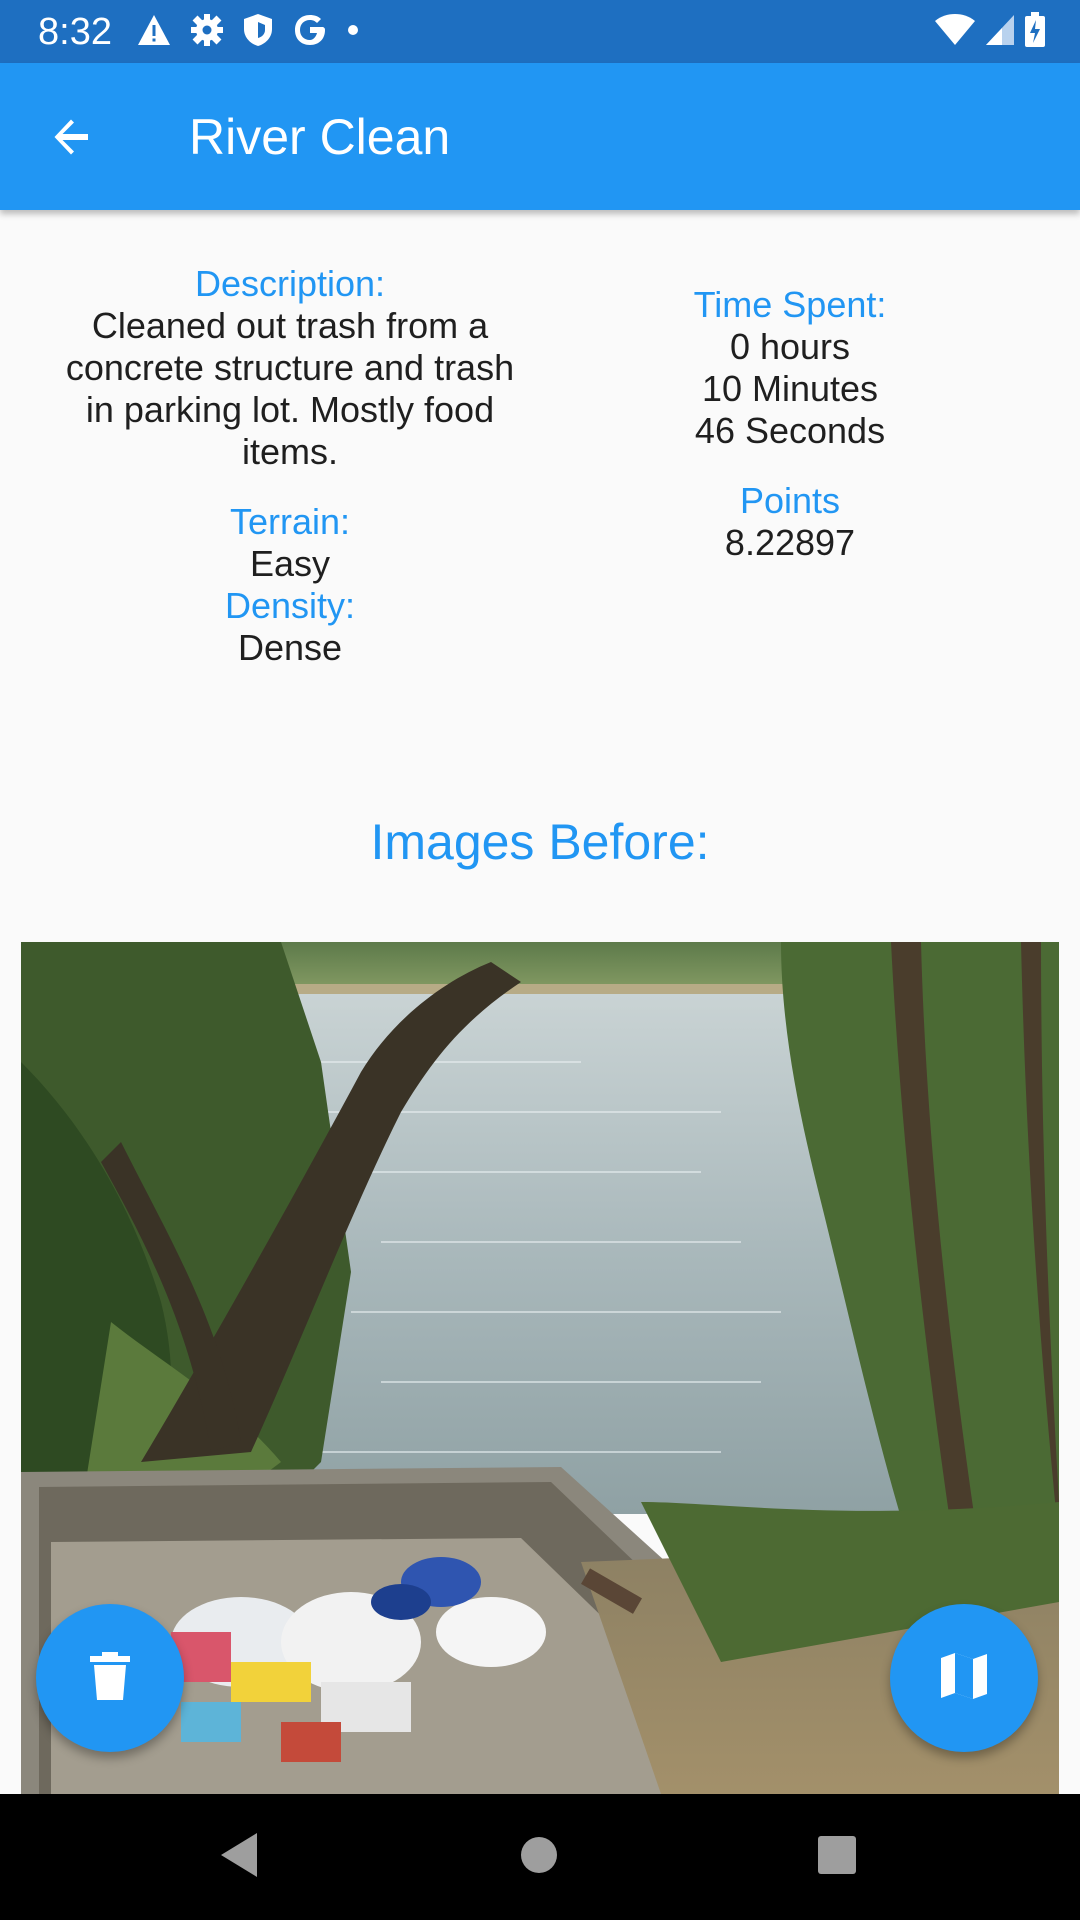 The width and height of the screenshot is (1080, 1920). What do you see at coordinates (154, 32) in the screenshot?
I see `warning-icon` at bounding box center [154, 32].